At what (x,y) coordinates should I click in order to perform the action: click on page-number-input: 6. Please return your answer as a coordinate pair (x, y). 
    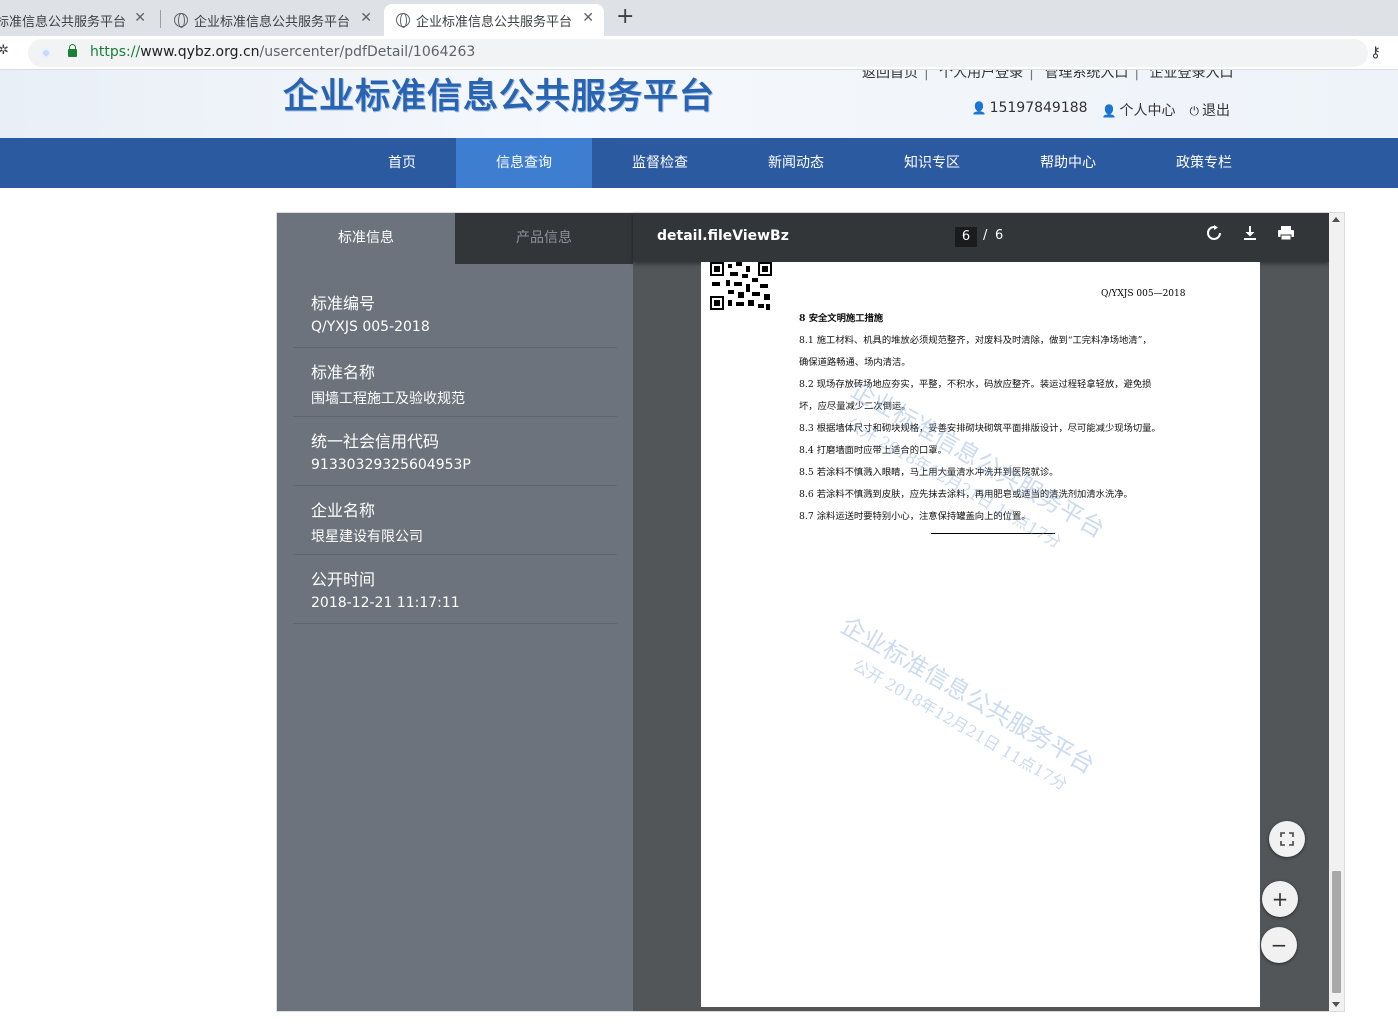
    Looking at the image, I should click on (966, 237).